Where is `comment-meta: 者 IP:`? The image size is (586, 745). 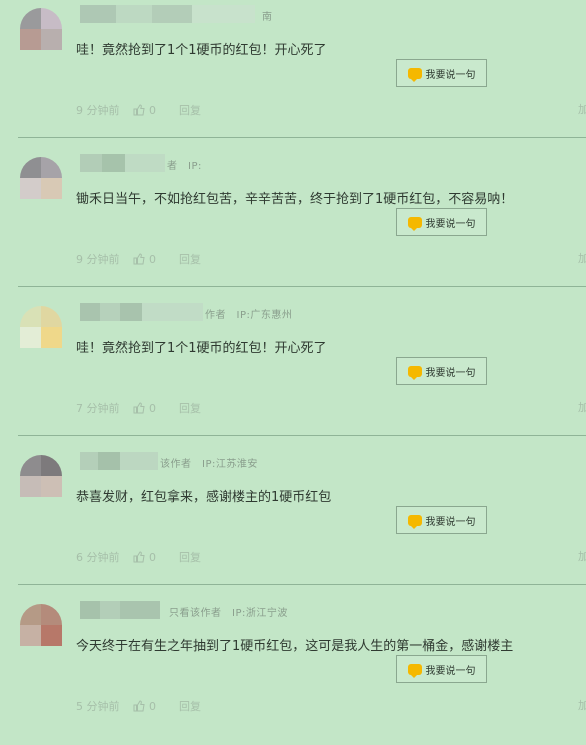
comment-meta: 者 IP: is located at coordinates (184, 166).